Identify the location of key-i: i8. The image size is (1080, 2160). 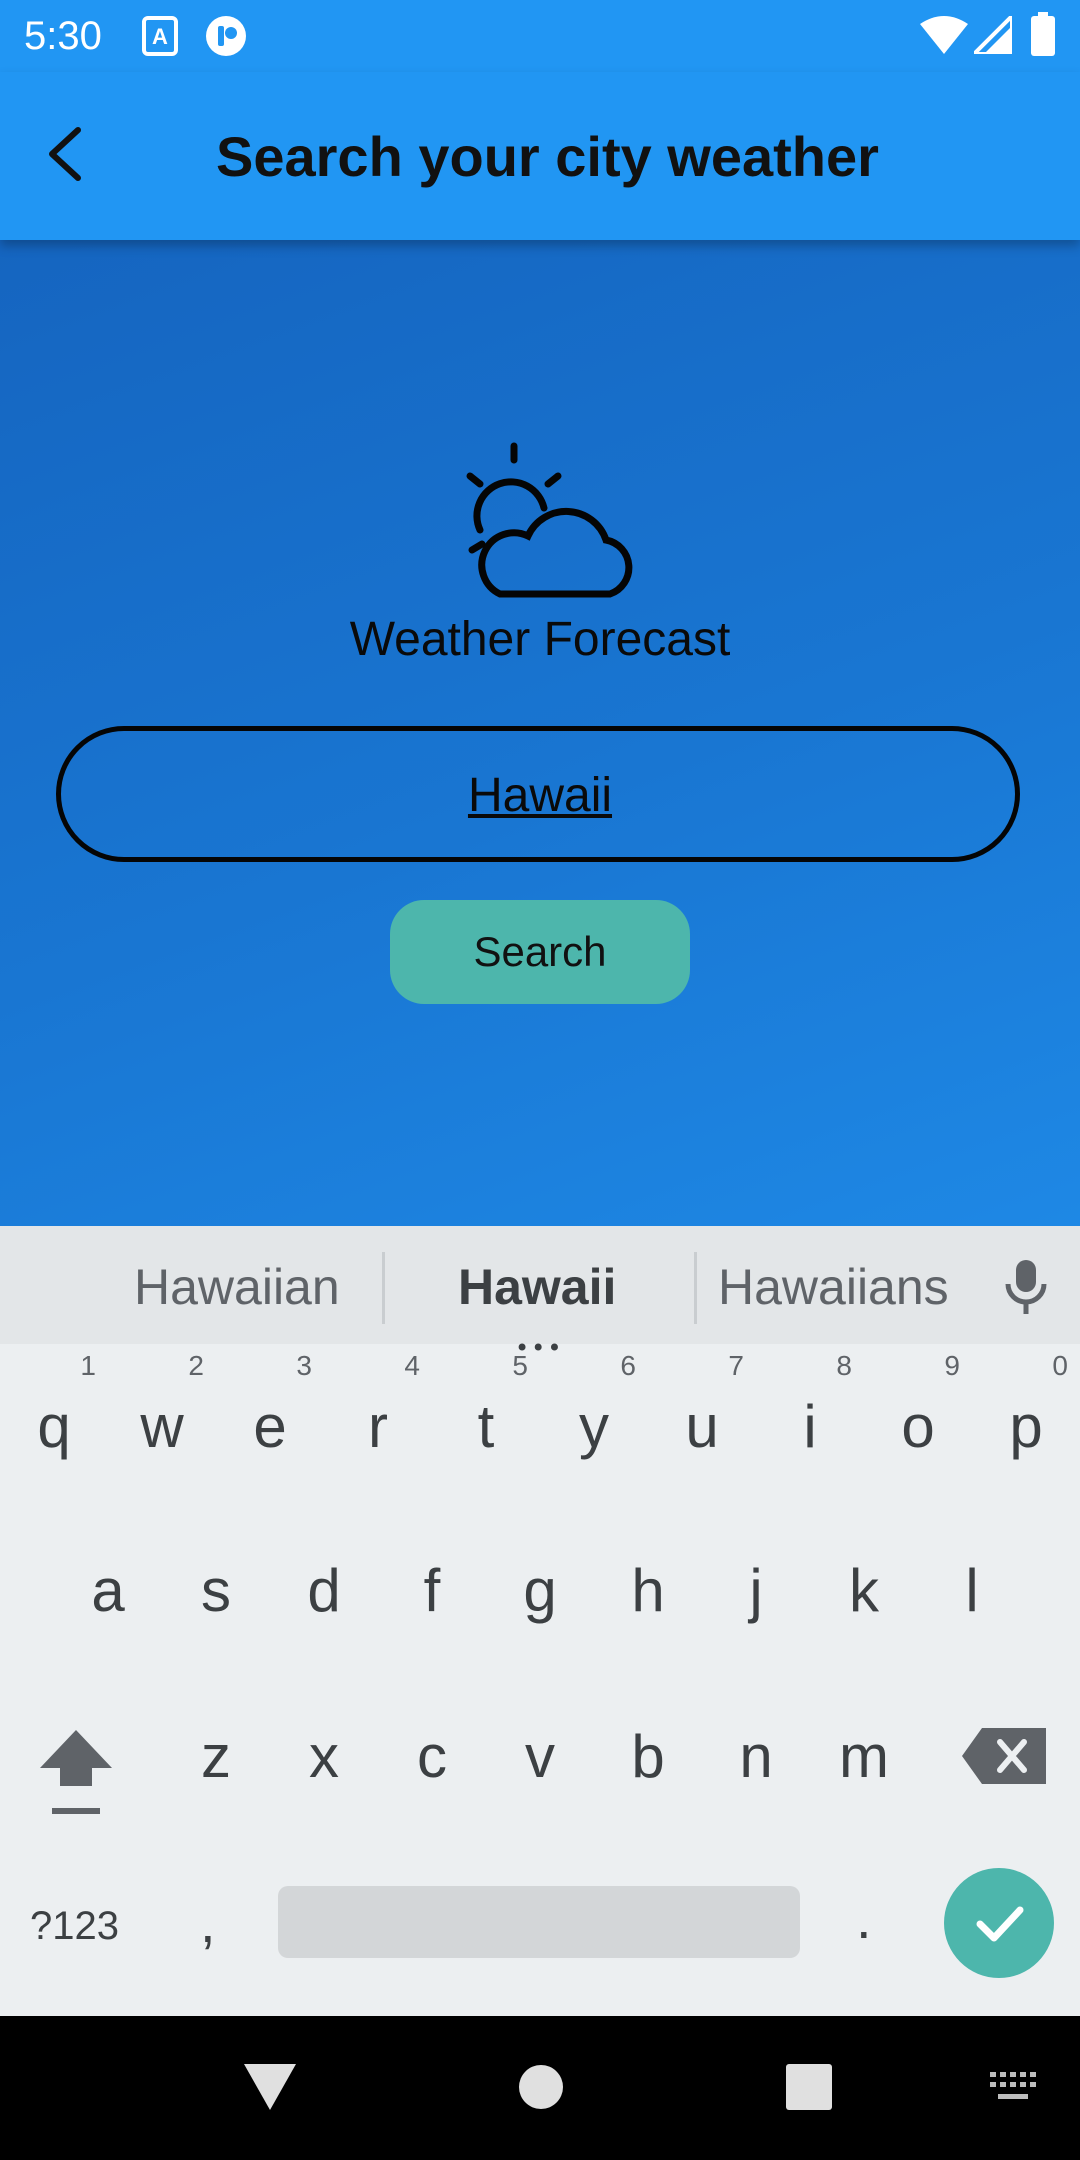
(810, 1405).